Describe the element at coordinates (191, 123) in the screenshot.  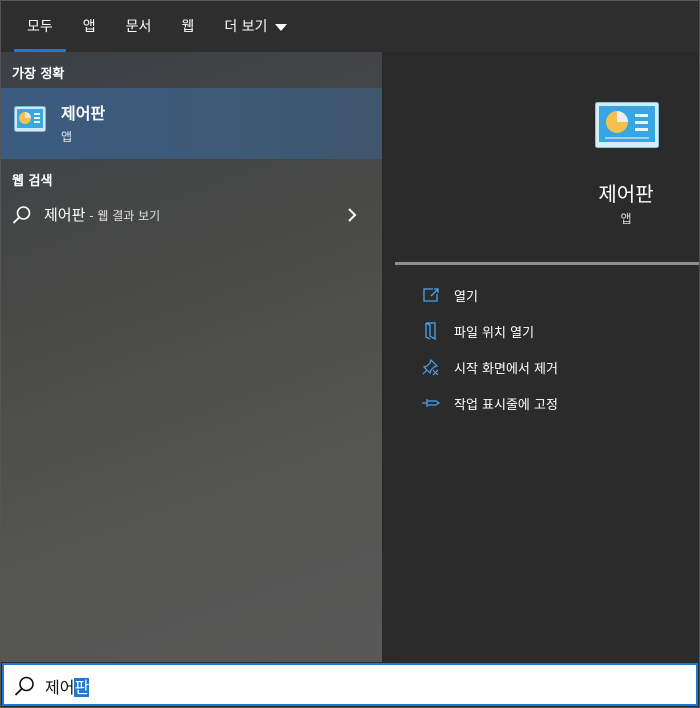
I see `best-match-result: 제어판 앱` at that location.